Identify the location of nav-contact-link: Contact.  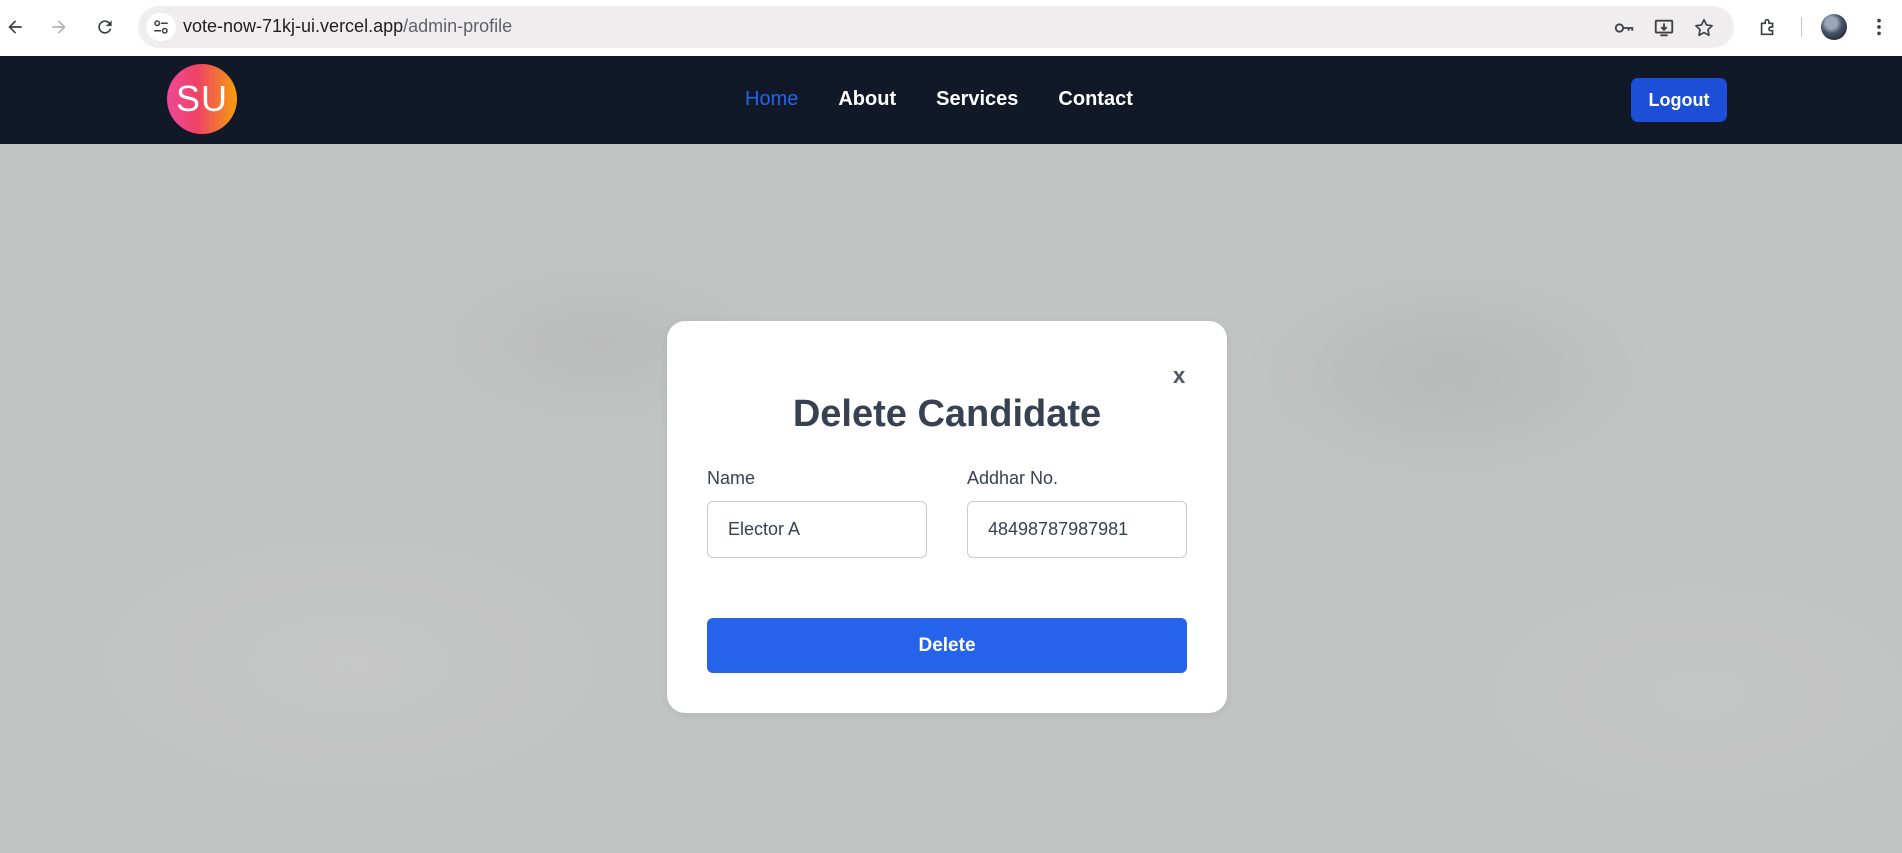
(1095, 99).